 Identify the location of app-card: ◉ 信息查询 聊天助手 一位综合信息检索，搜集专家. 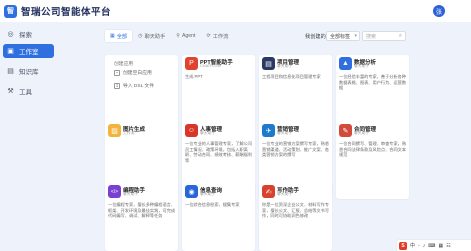
(218, 217).